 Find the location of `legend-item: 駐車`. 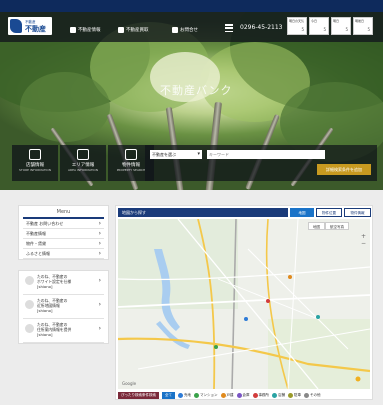

legend-item: 駐車 is located at coordinates (294, 395).